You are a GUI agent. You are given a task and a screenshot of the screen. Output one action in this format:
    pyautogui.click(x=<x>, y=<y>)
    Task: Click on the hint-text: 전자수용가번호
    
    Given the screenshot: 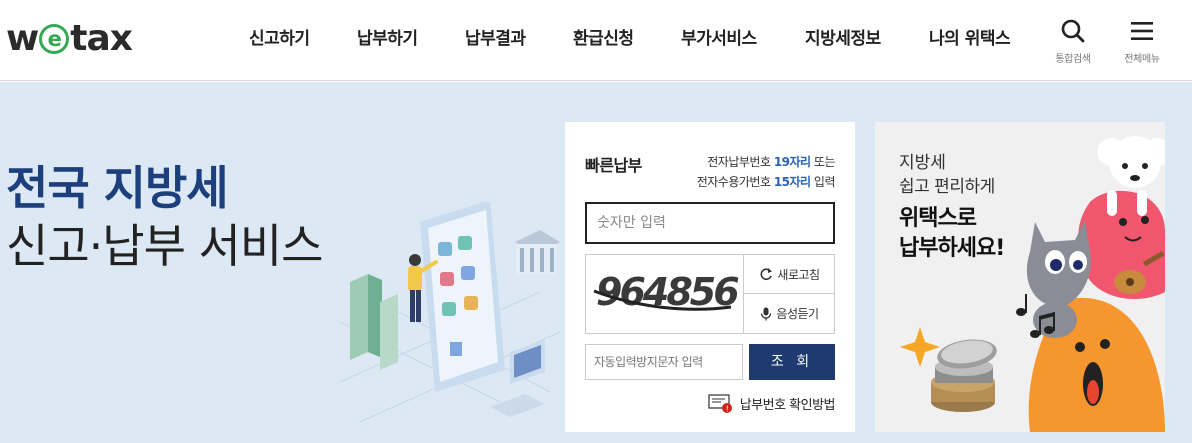 What is the action you would take?
    pyautogui.click(x=735, y=182)
    